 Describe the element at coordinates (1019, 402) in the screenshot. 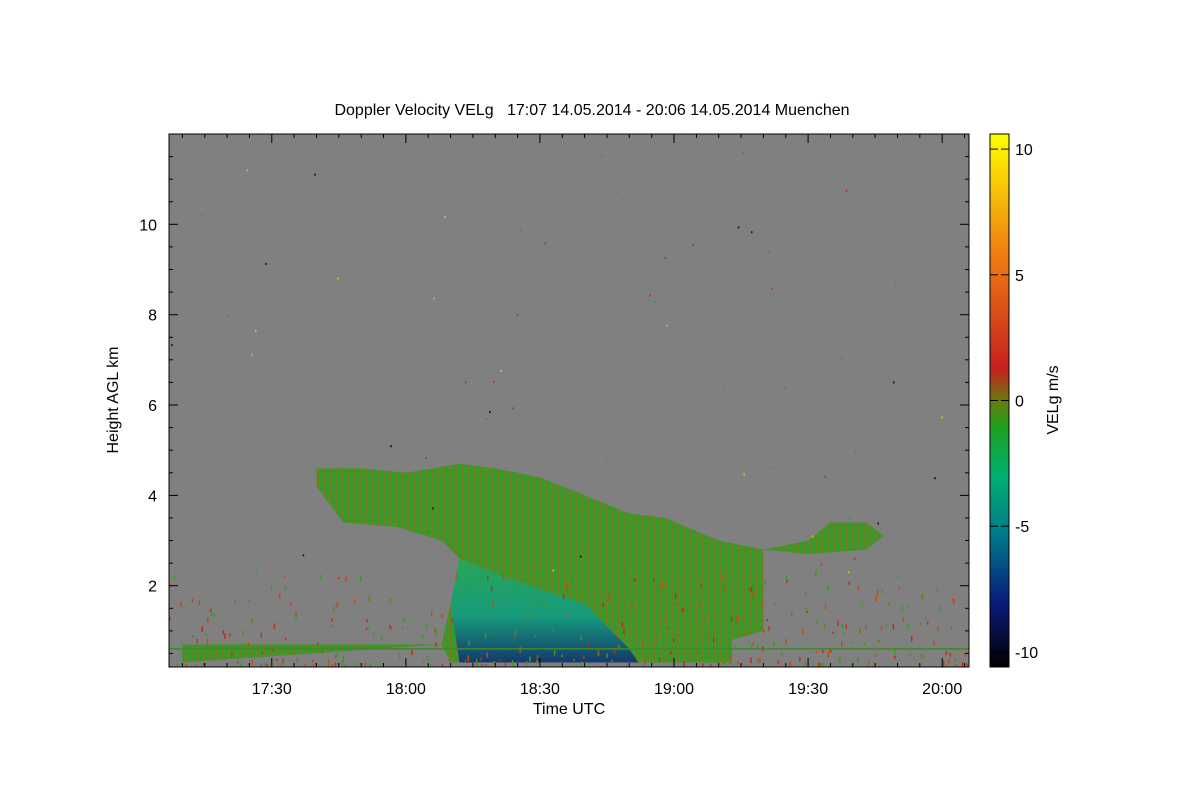

I see `colorbar-tick-label: 0` at that location.